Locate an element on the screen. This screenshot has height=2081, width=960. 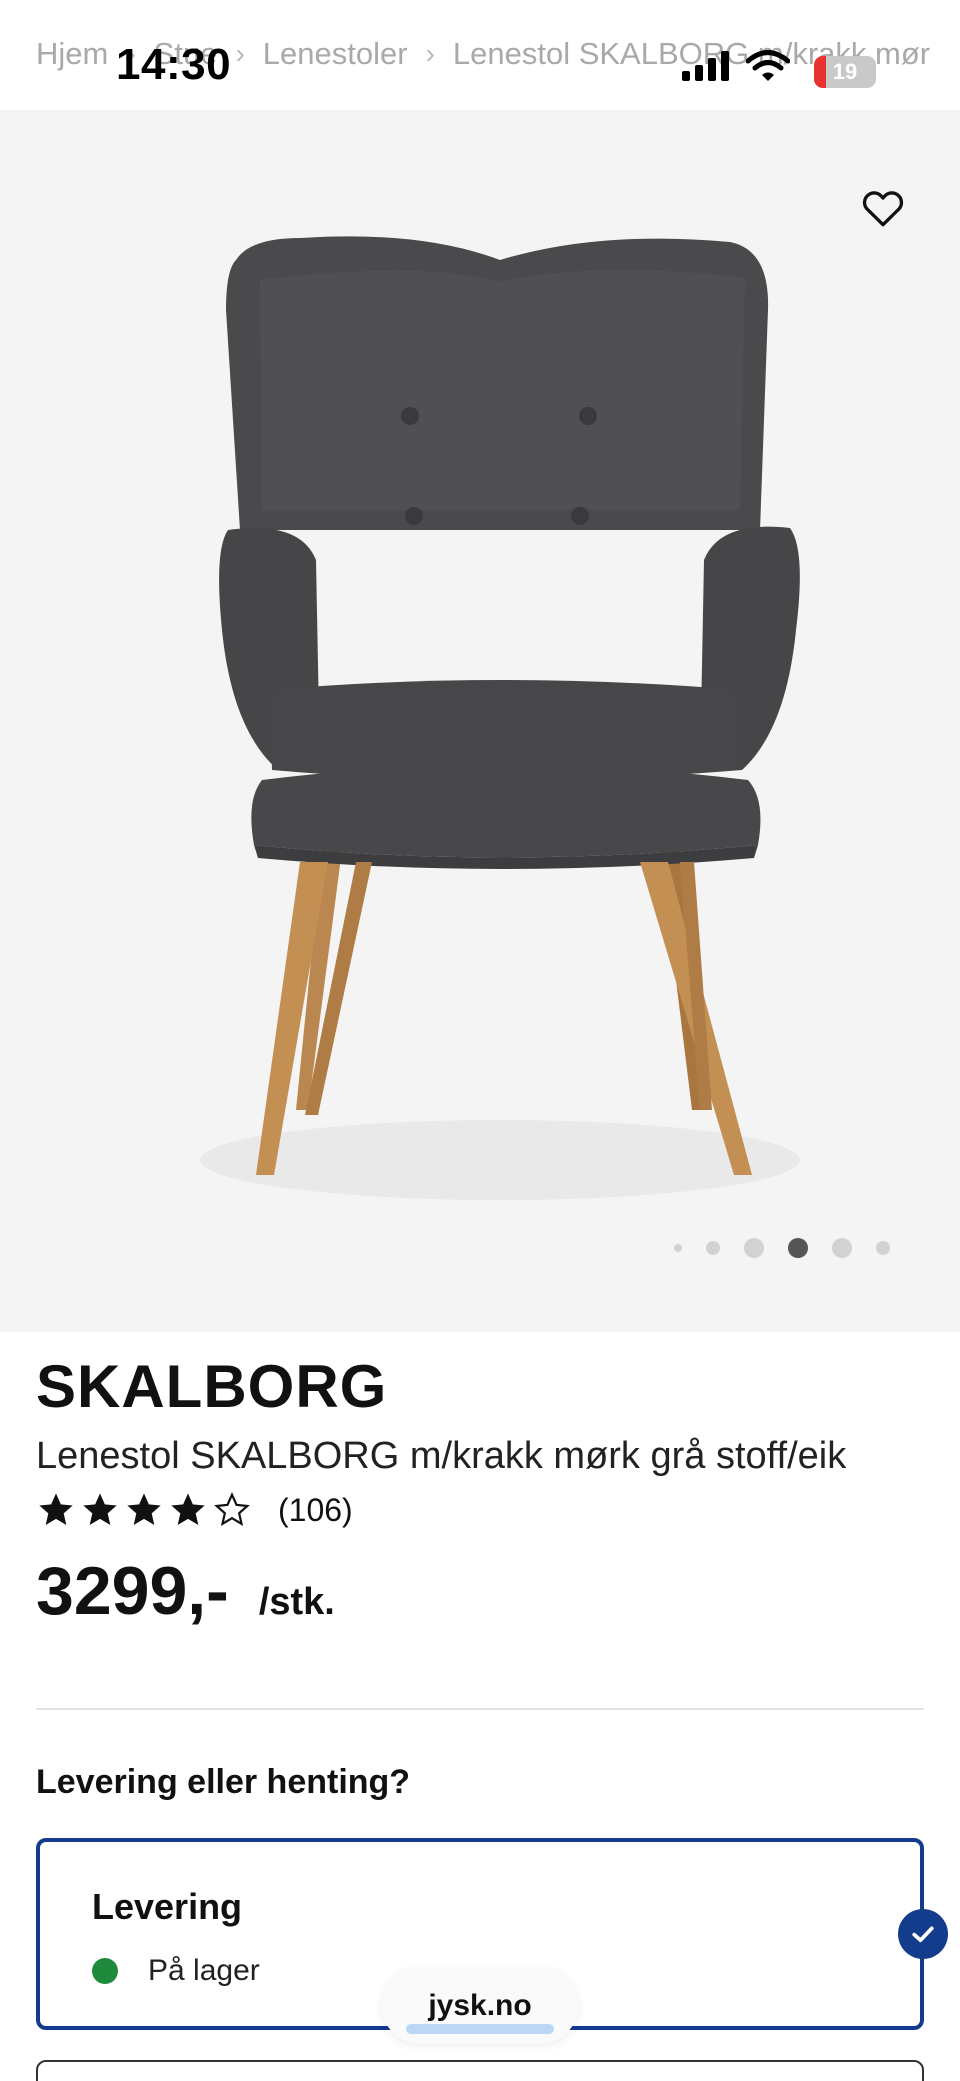
browser-url: jysk.no is located at coordinates (480, 2005).